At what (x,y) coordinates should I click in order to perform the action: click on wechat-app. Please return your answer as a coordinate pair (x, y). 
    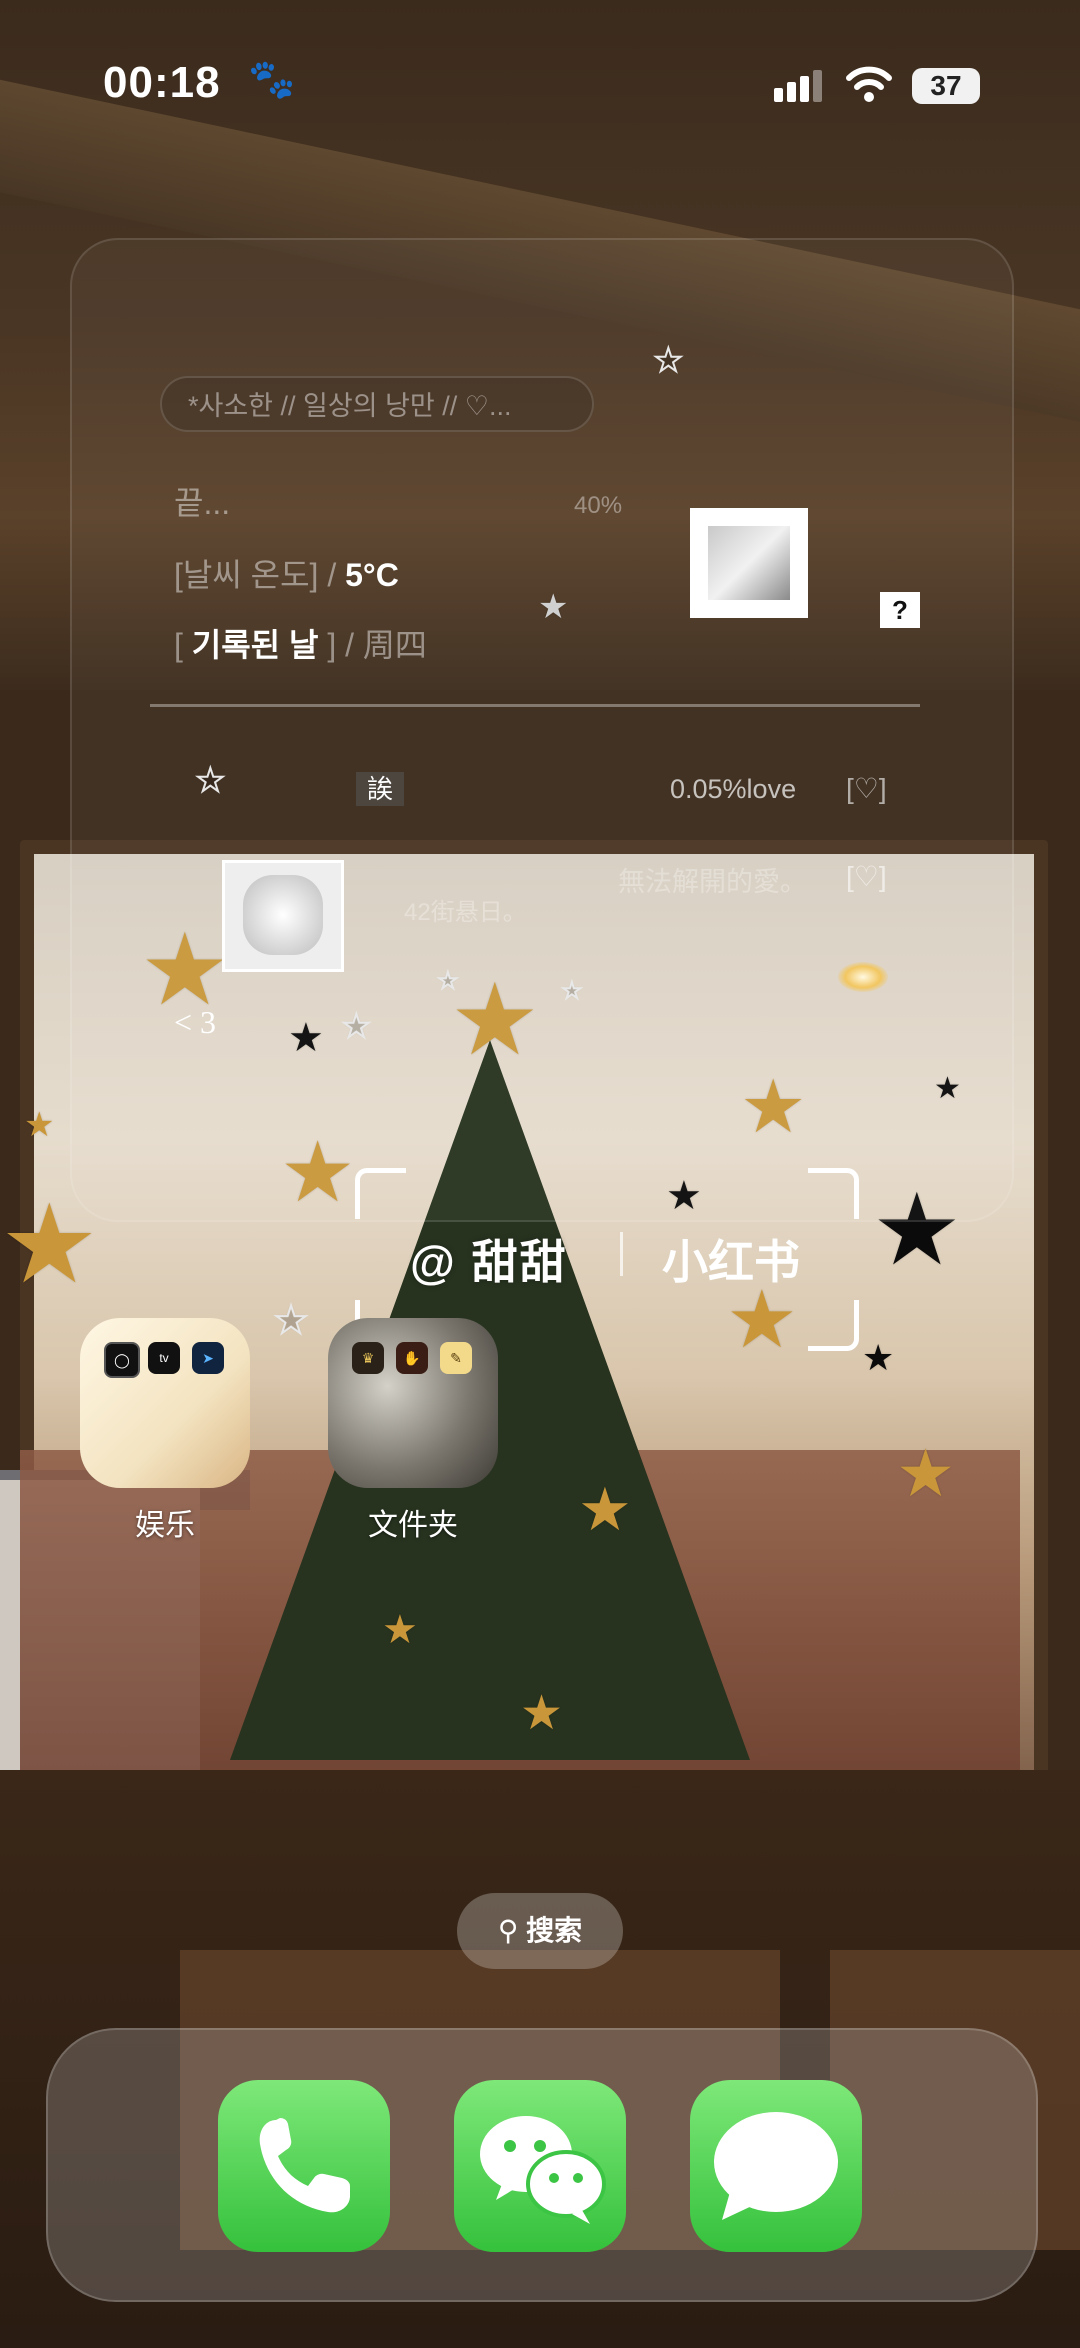
    Looking at the image, I should click on (540, 2166).